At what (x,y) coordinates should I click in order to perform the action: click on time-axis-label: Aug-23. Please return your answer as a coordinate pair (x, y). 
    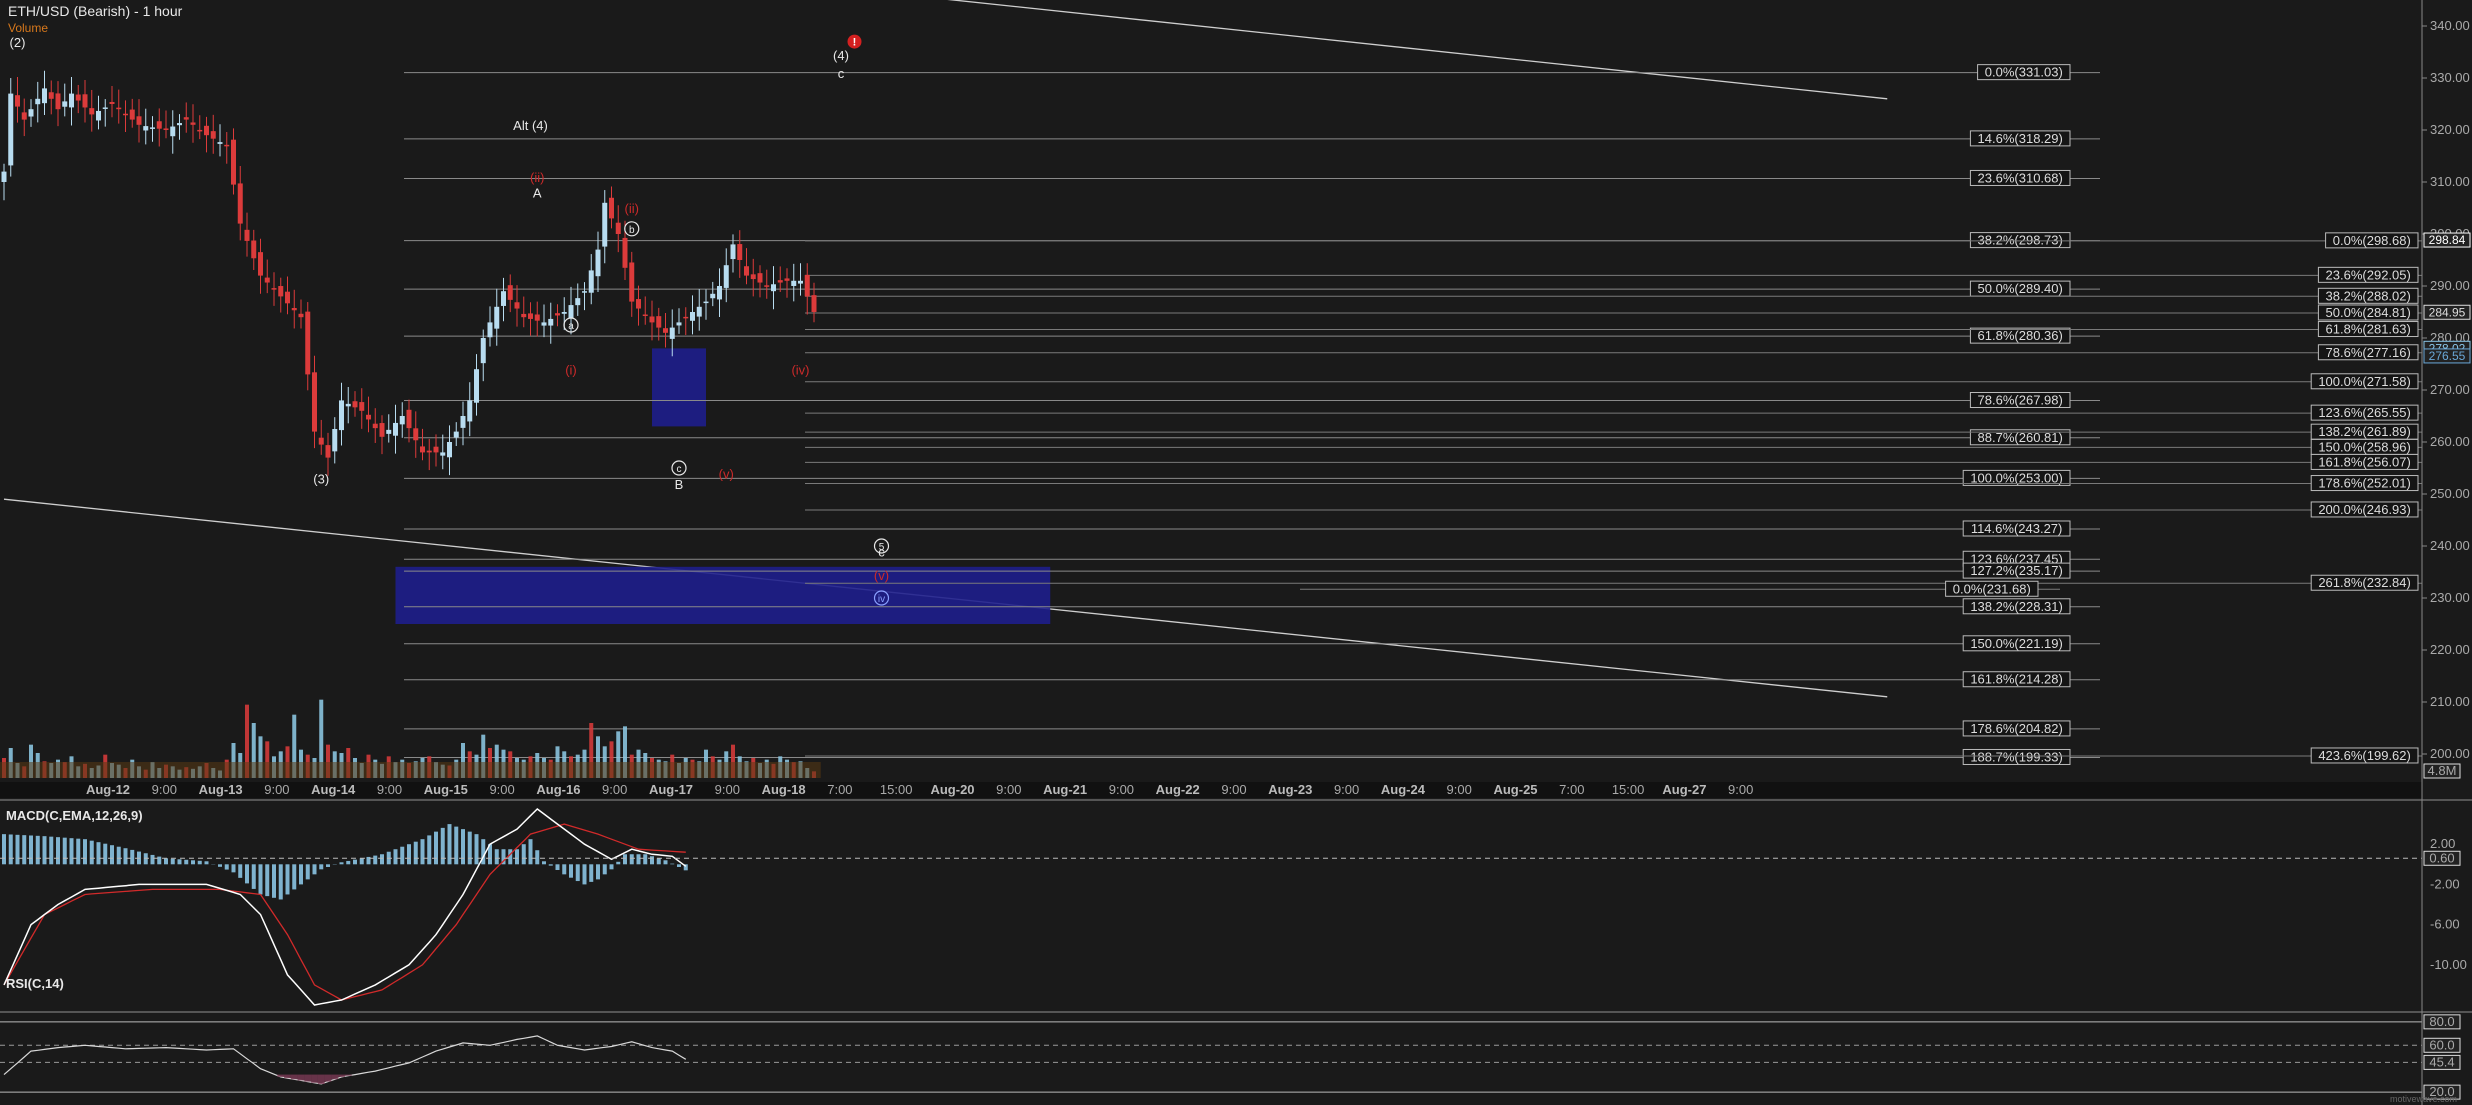
    Looking at the image, I should click on (1290, 789).